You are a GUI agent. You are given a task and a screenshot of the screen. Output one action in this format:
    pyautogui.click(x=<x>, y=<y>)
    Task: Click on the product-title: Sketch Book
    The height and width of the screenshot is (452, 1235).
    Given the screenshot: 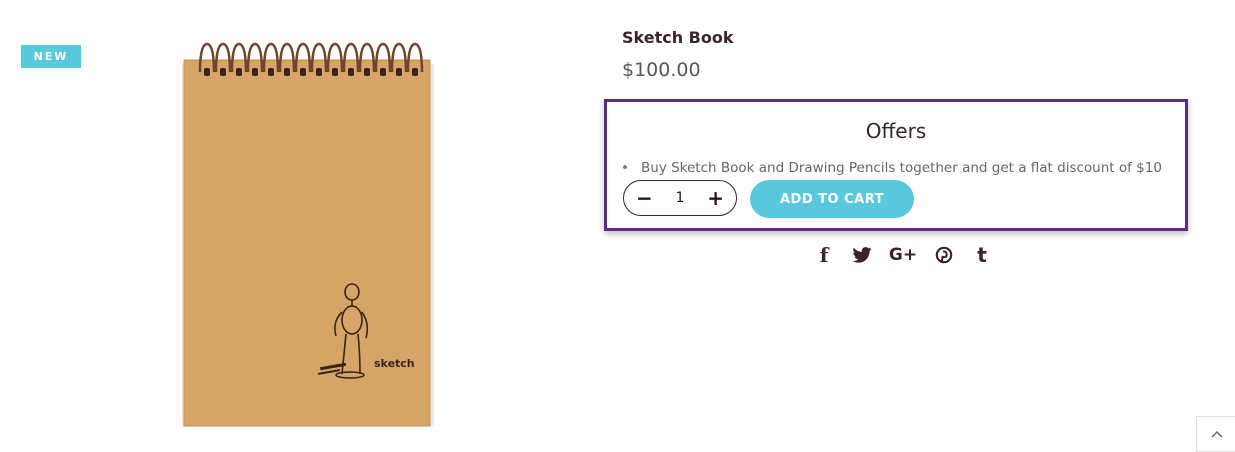 What is the action you would take?
    pyautogui.click(x=678, y=37)
    